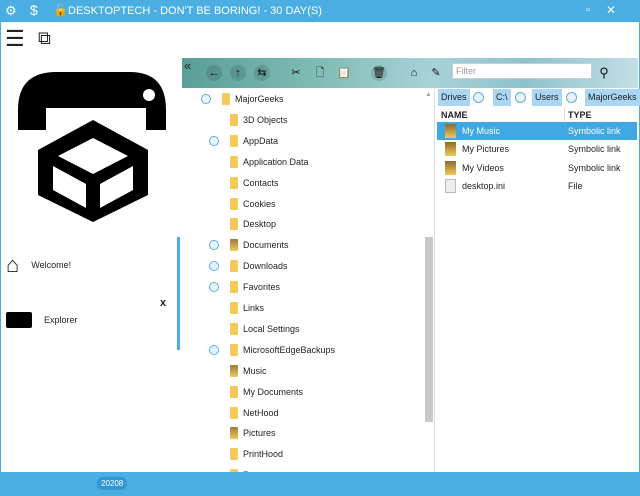 The width and height of the screenshot is (640, 496). I want to click on dollar-icon: $, so click(34, 10).